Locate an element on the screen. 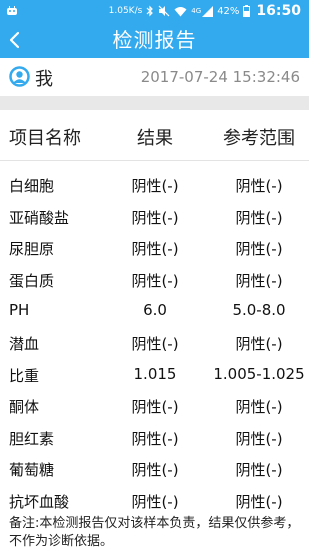 The image size is (320, 551). table-header: 项目名称 结果 参考范围 is located at coordinates (154, 135).